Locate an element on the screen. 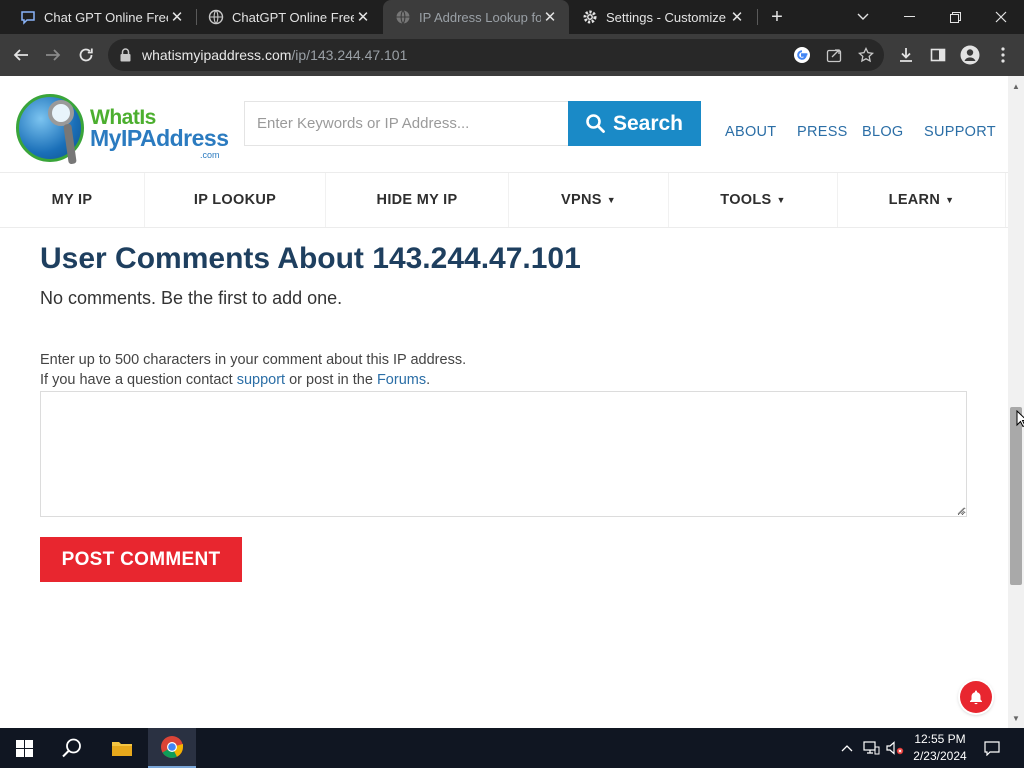 The width and height of the screenshot is (1024, 768). forward-arrow-icon is located at coordinates (53, 55).